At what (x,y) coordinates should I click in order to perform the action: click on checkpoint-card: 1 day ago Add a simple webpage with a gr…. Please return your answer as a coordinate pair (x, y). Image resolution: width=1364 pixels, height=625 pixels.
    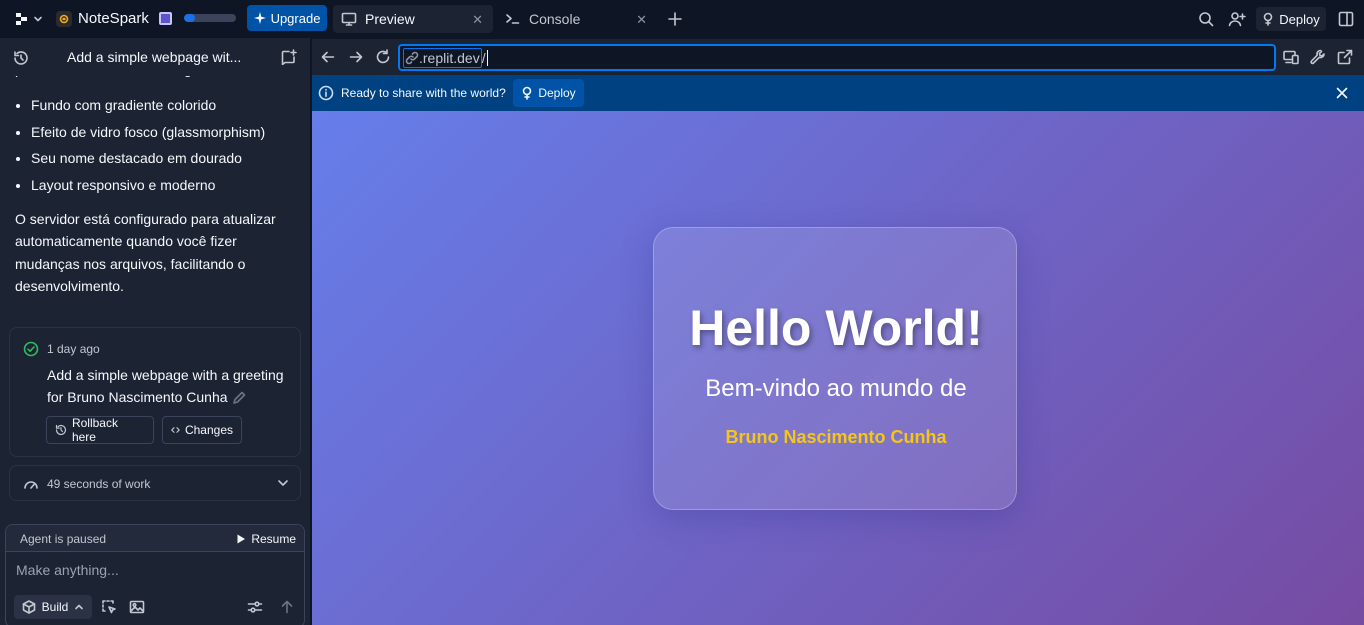
    Looking at the image, I should click on (155, 392).